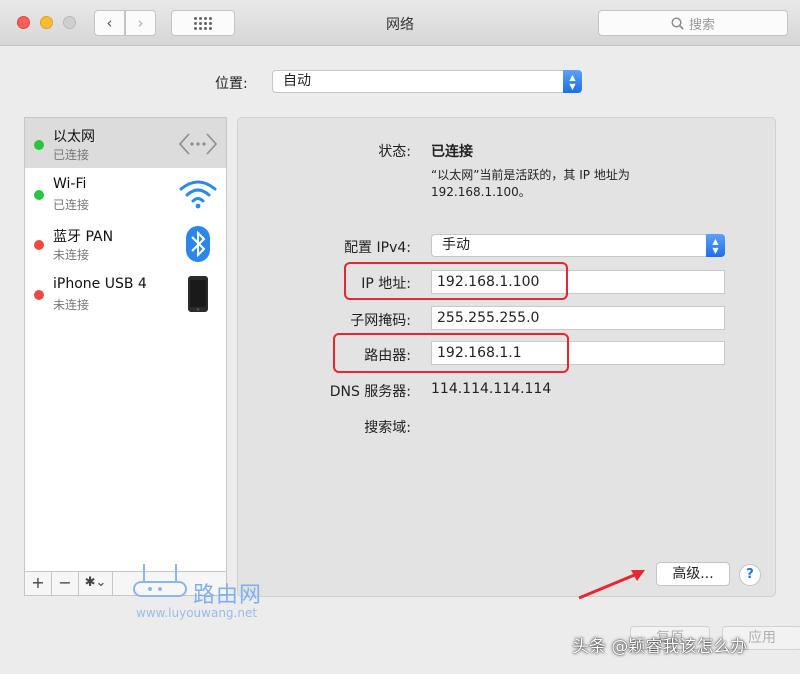 The height and width of the screenshot is (674, 800). What do you see at coordinates (370, 392) in the screenshot?
I see `dns-server-label: DNS 服务器:` at bounding box center [370, 392].